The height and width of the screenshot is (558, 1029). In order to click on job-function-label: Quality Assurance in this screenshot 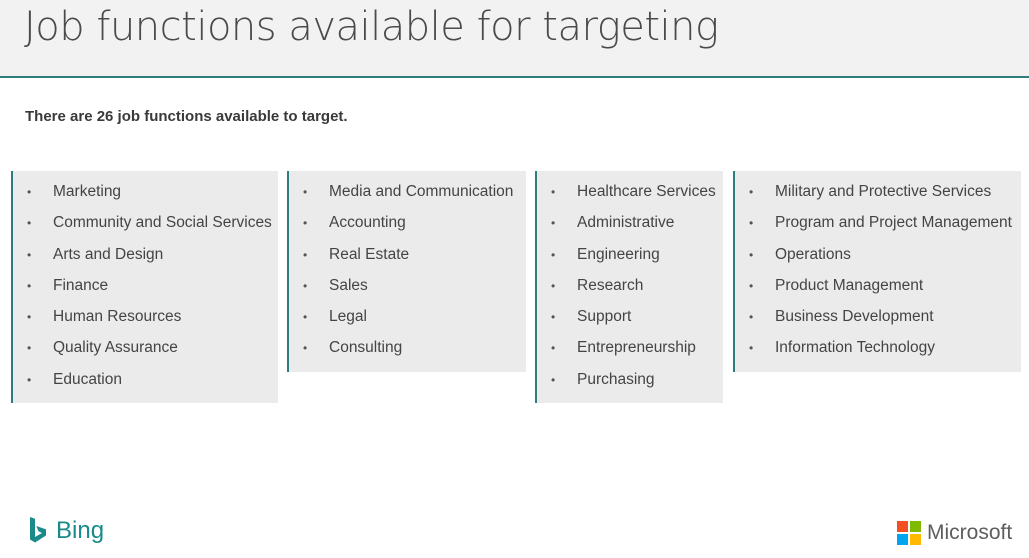, I will do `click(115, 348)`.